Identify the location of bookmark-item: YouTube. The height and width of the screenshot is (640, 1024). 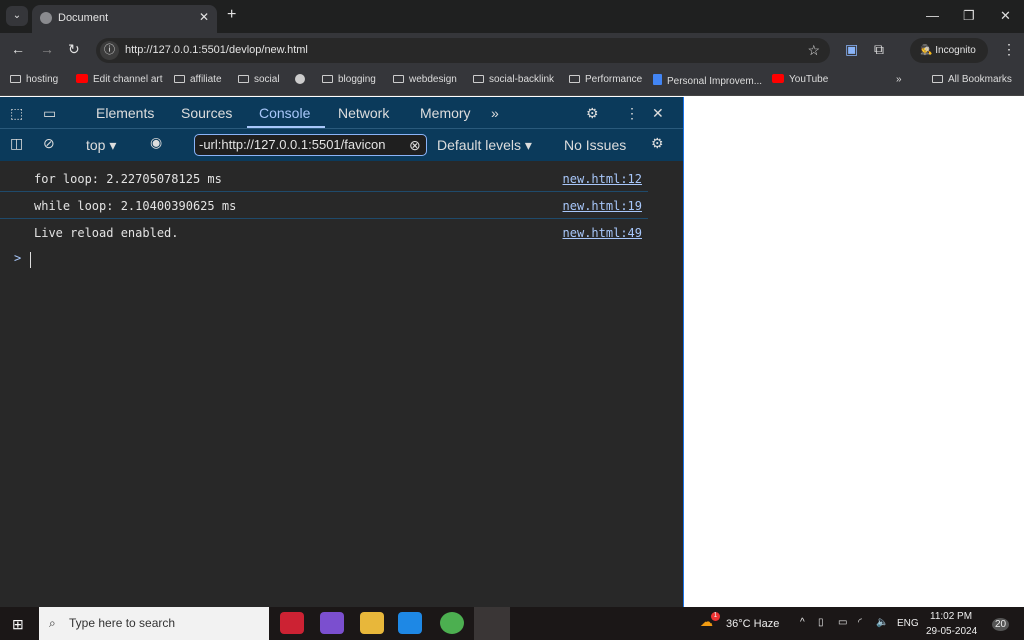
(800, 79).